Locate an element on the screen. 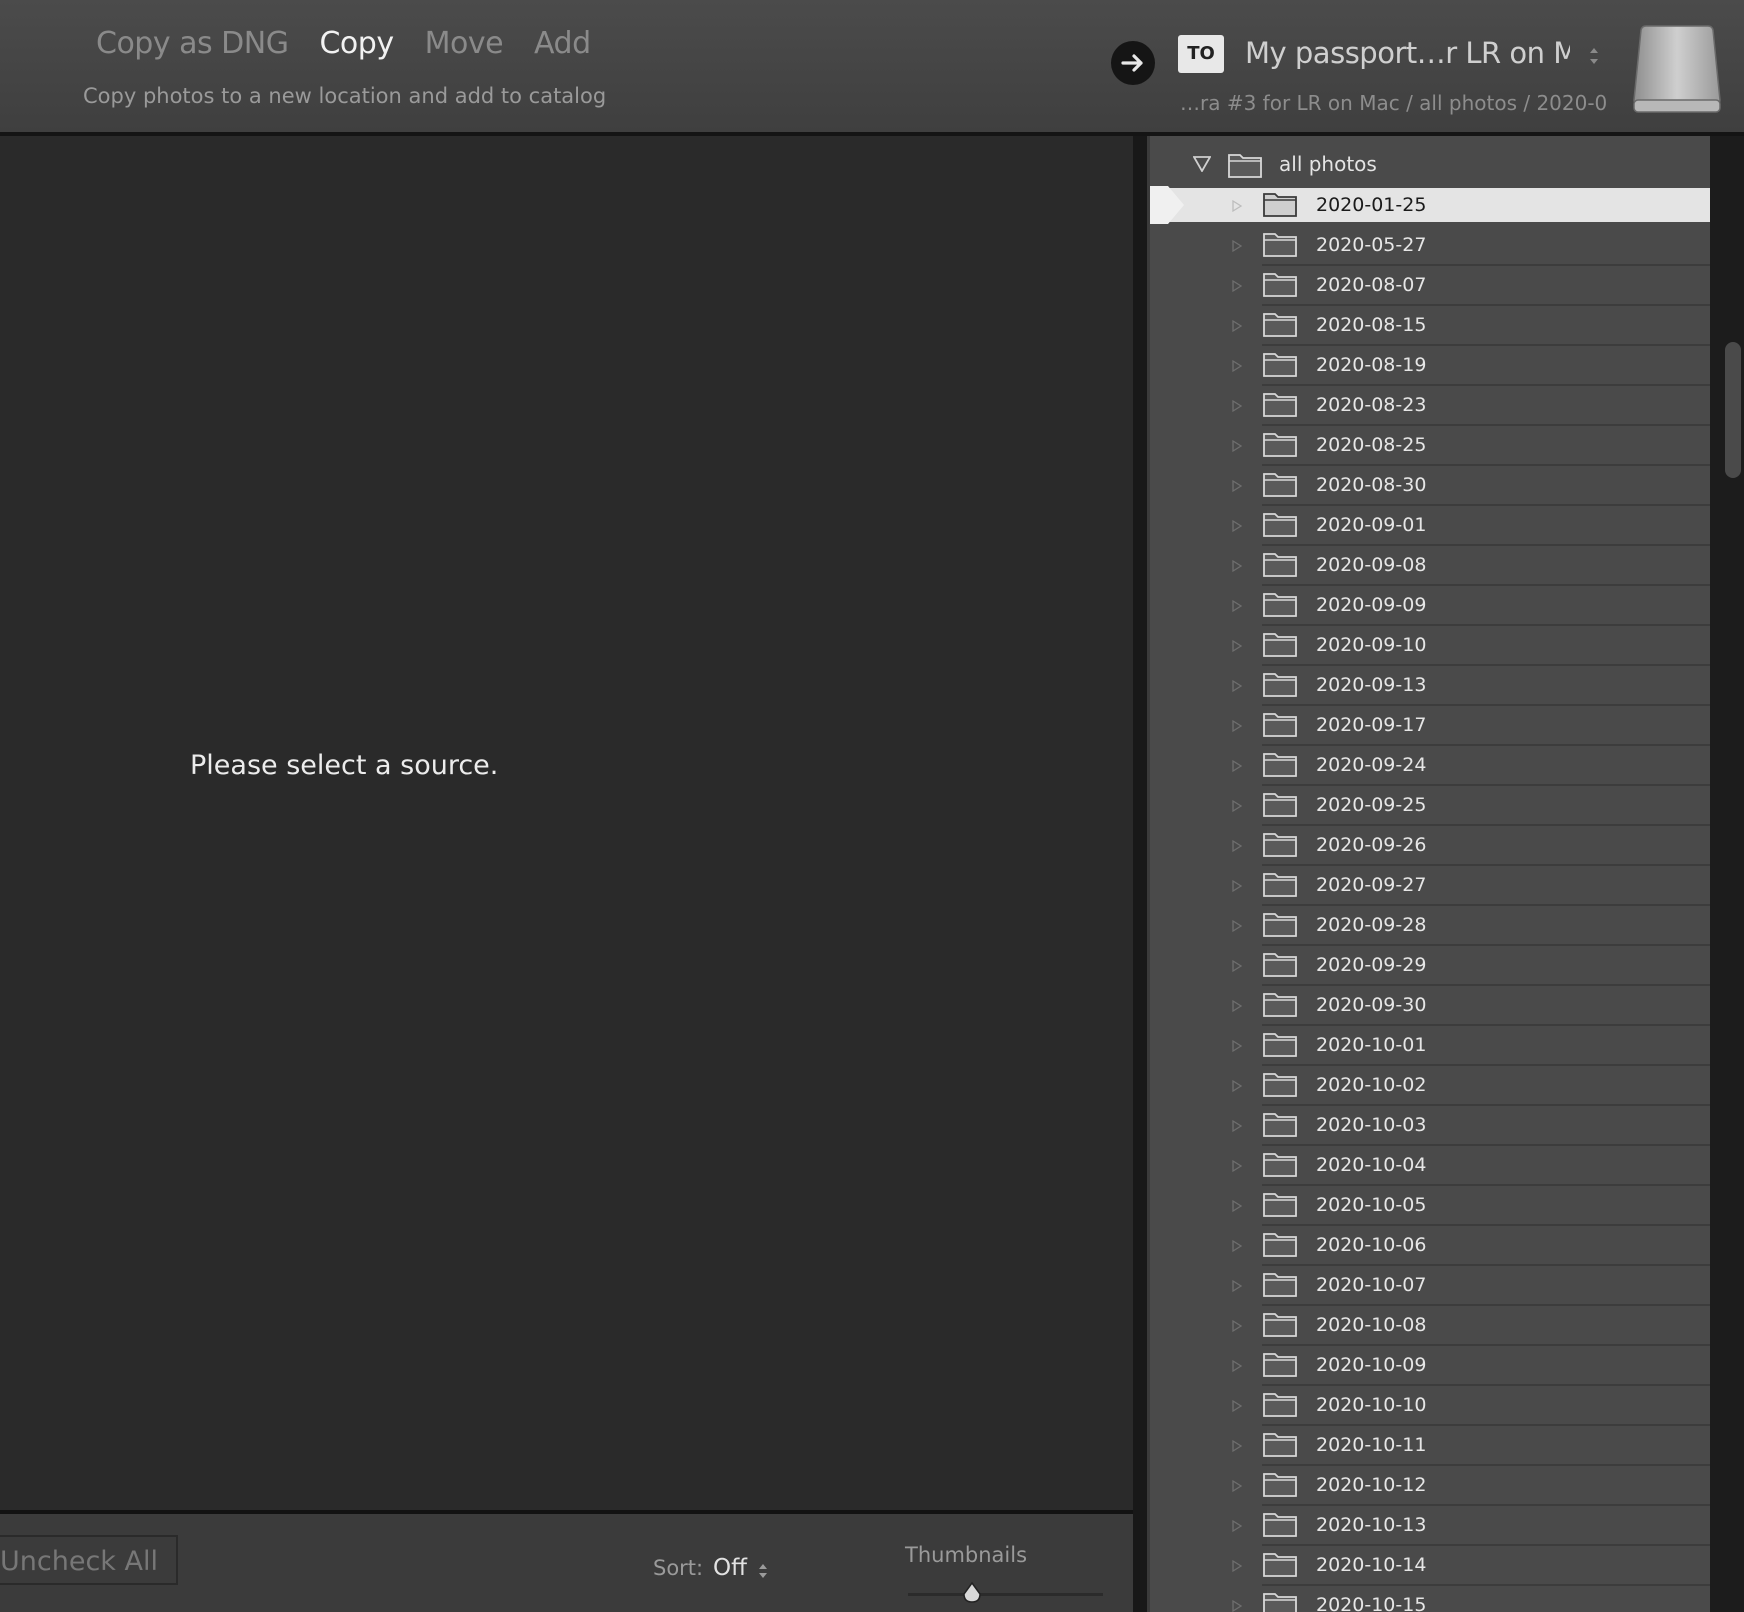  folder-row: 2020-09-25 is located at coordinates (1431, 806).